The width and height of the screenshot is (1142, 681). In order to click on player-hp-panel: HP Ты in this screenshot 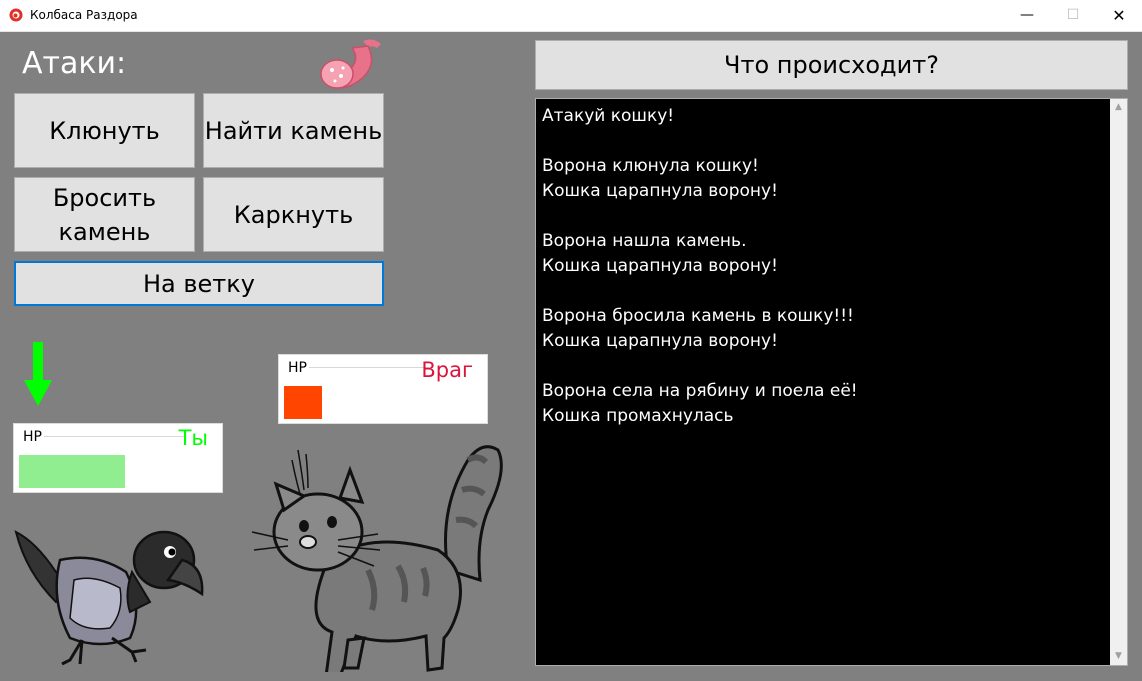, I will do `click(118, 458)`.